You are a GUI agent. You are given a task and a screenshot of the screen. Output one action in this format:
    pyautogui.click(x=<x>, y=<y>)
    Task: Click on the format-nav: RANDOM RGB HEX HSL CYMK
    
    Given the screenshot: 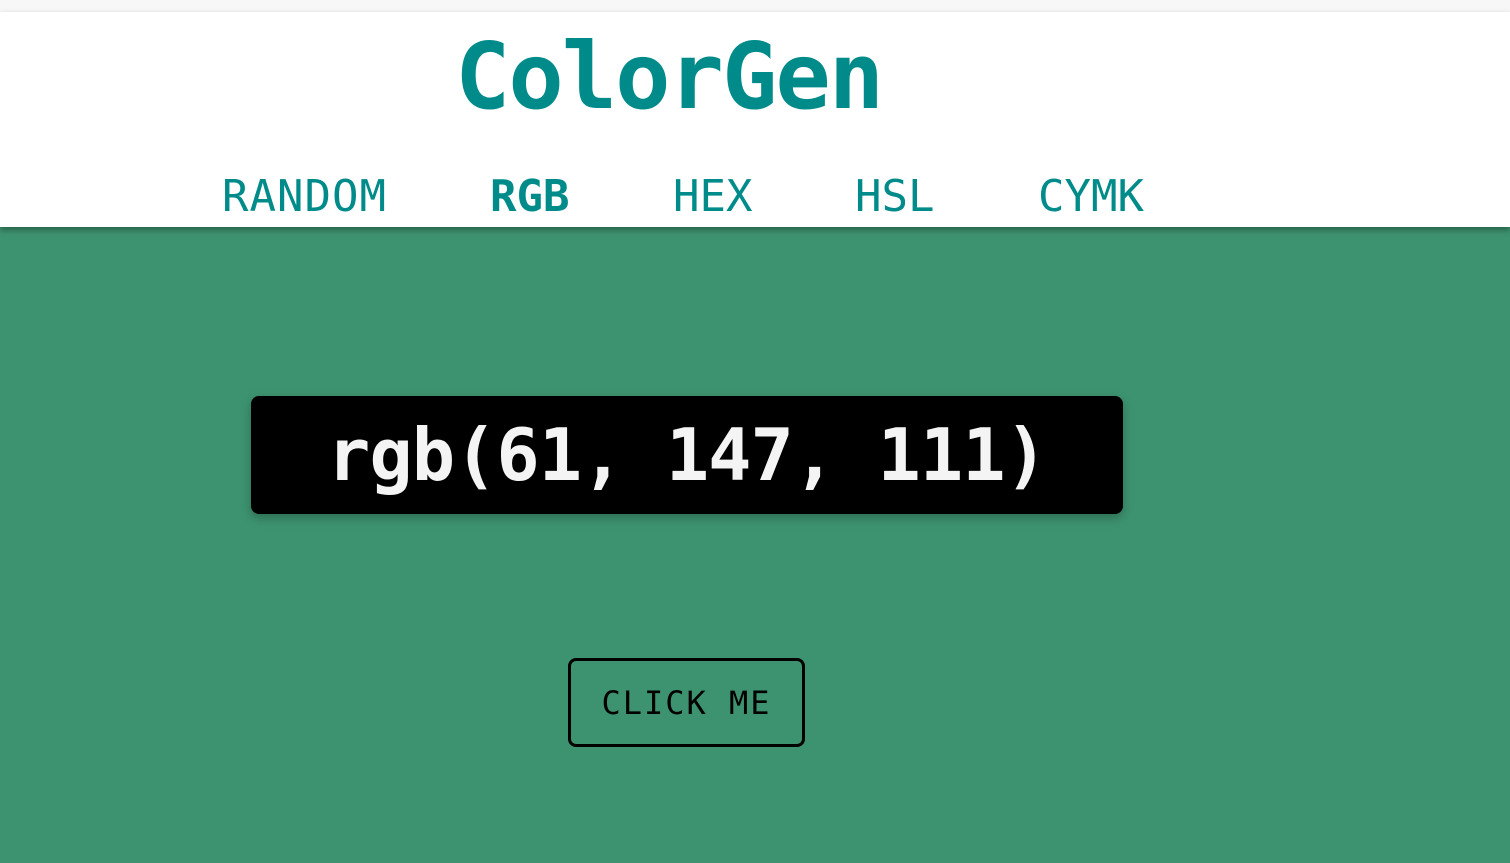 What is the action you would take?
    pyautogui.click(x=755, y=197)
    